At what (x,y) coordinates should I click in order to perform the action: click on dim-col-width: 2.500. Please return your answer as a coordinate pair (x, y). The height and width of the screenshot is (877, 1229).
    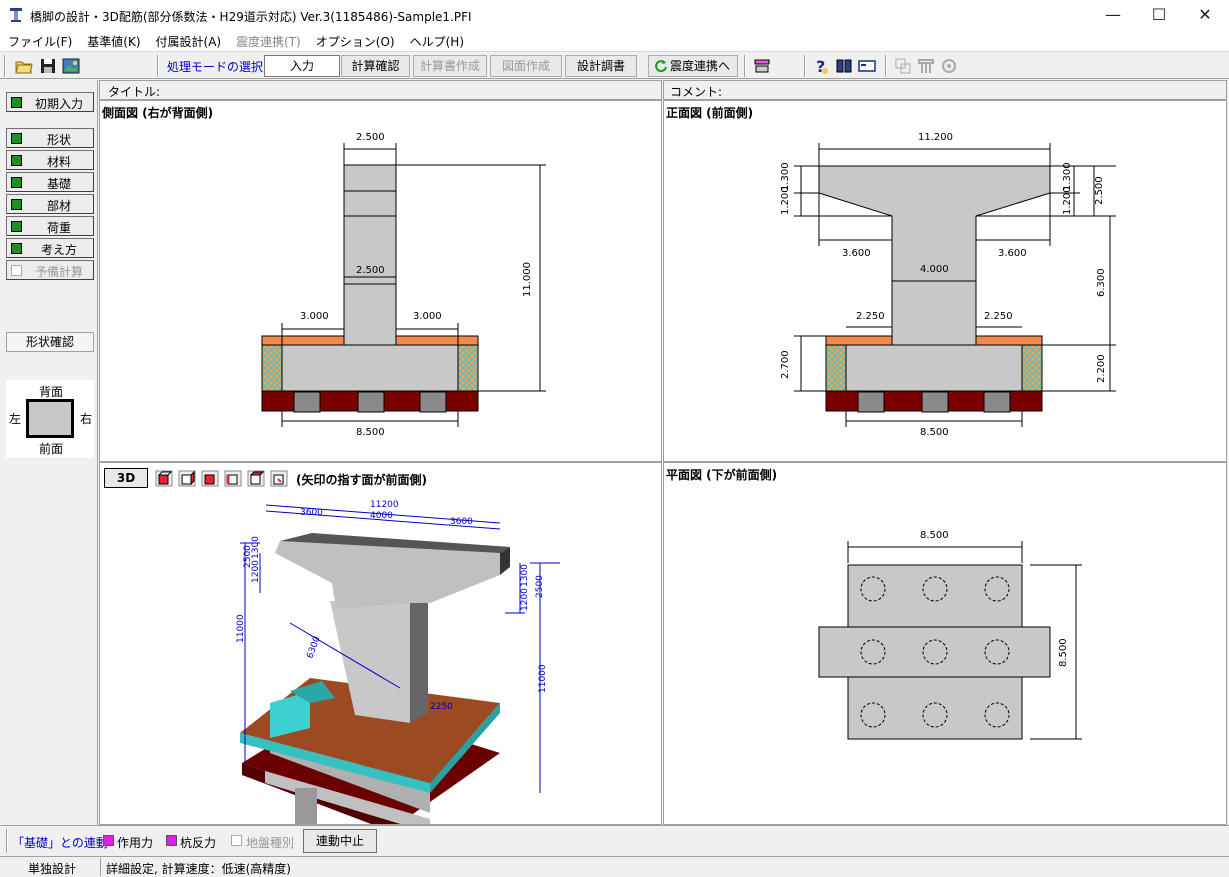
    Looking at the image, I should click on (370, 270).